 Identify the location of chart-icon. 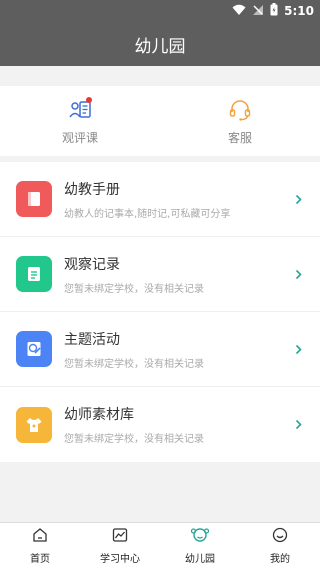
(120, 536).